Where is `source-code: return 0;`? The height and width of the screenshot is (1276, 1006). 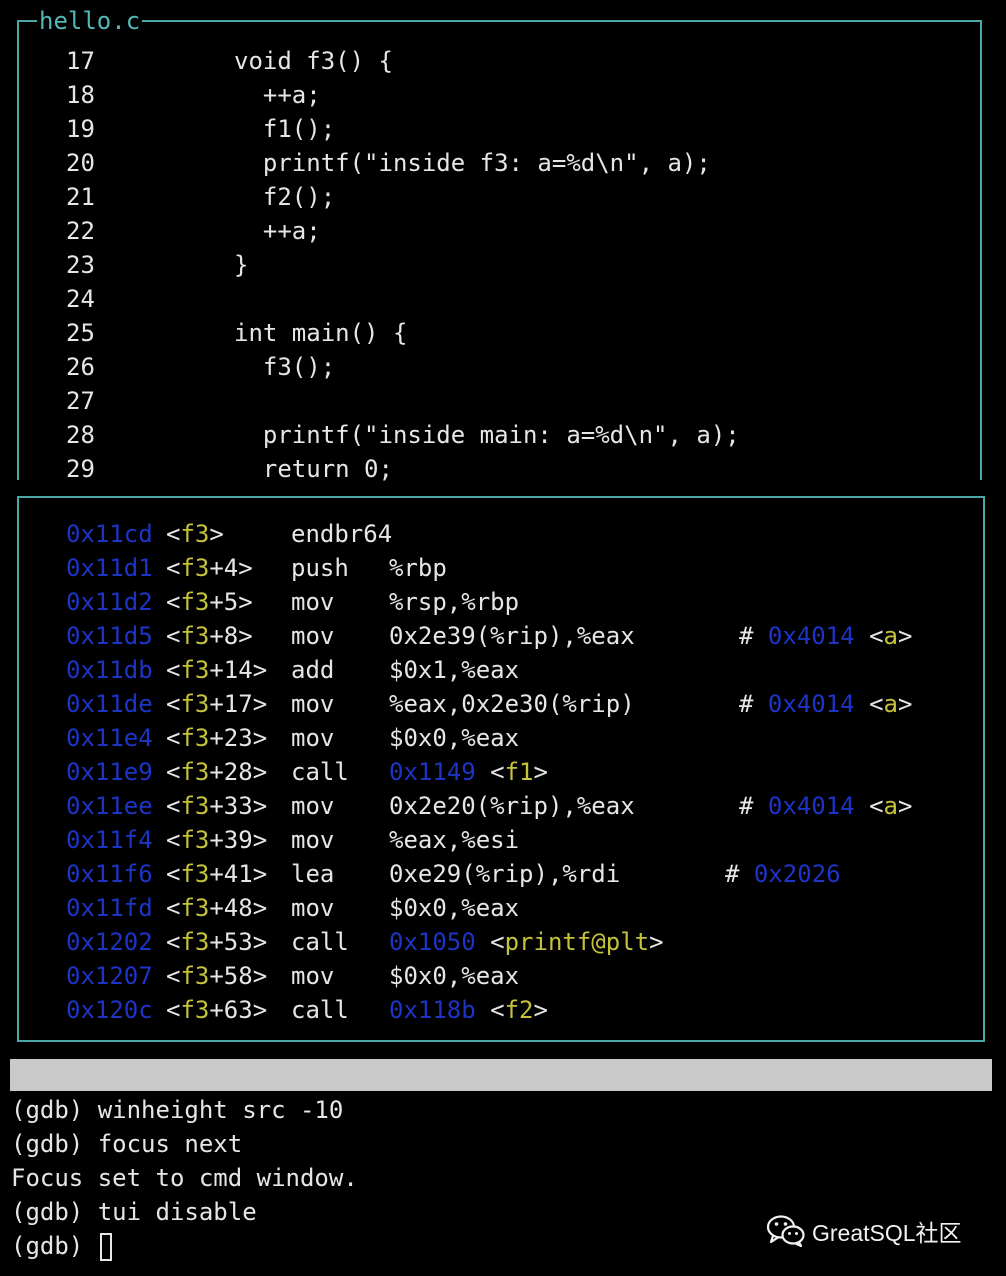
source-code: return 0; is located at coordinates (313, 469).